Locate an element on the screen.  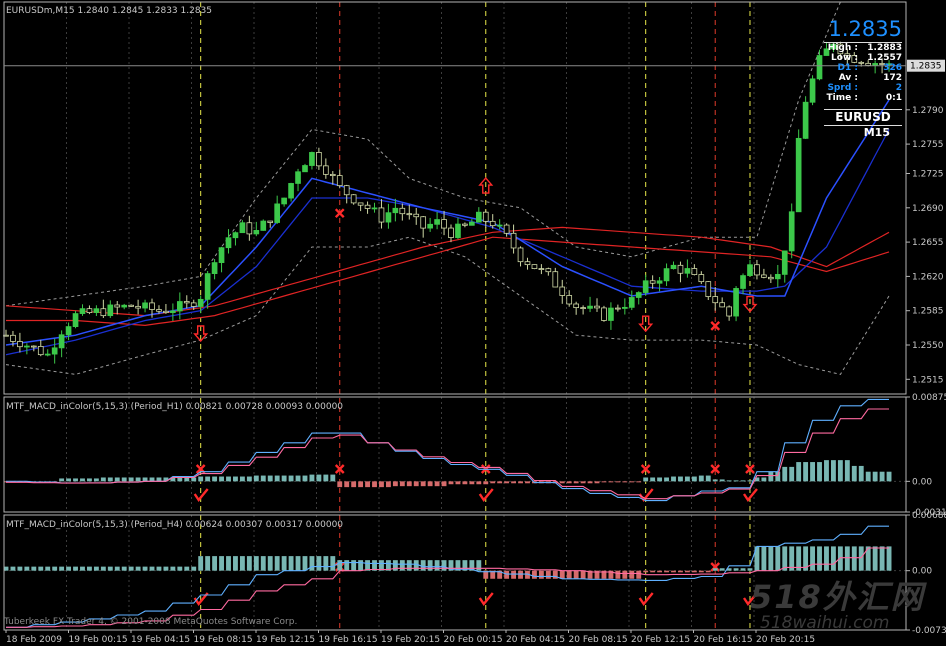
time-tick-label: 19 Feb 04:15 is located at coordinates (160, 640).